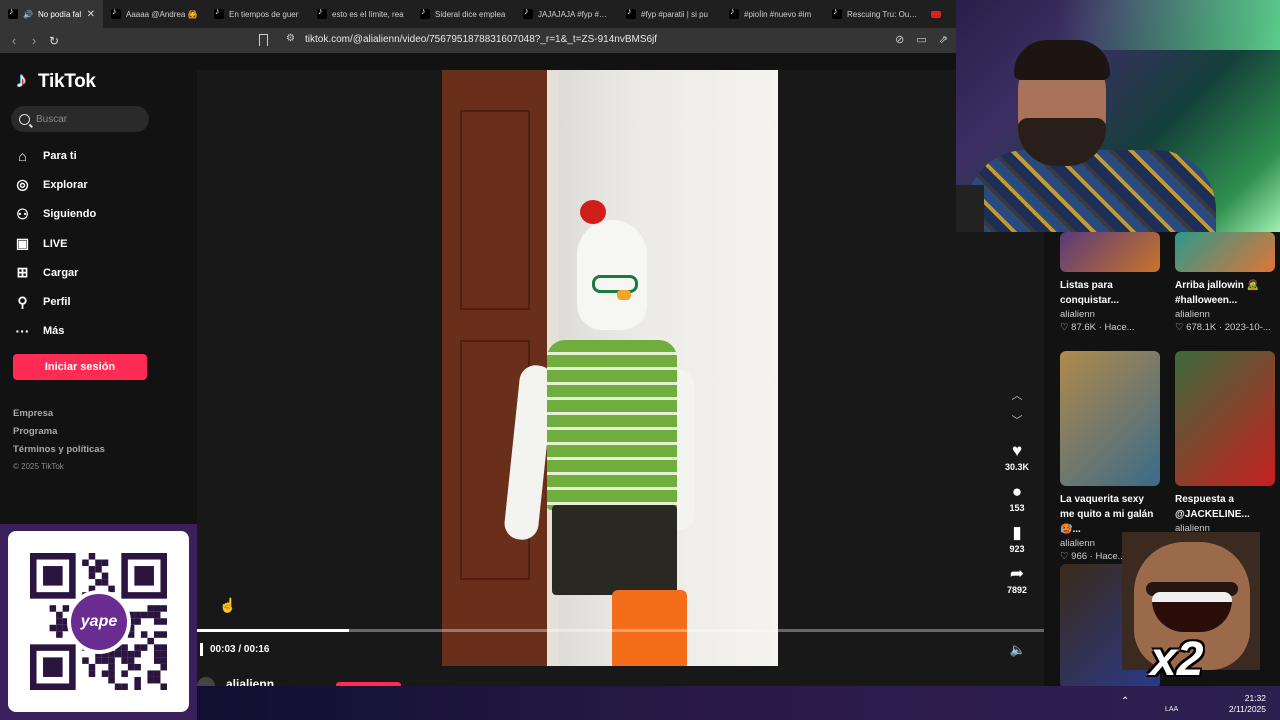 The width and height of the screenshot is (1280, 720). What do you see at coordinates (1181, 327) in the screenshot?
I see `heart-outline-icon: ♡` at bounding box center [1181, 327].